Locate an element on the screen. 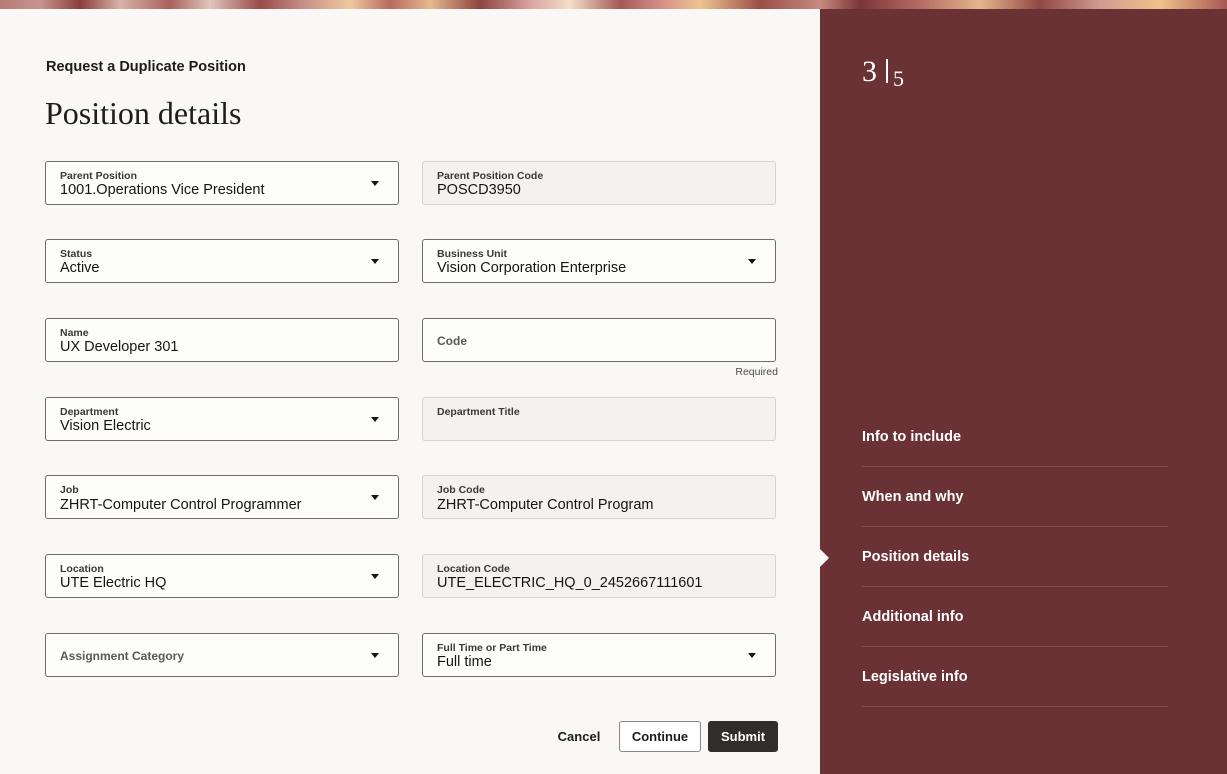 The height and width of the screenshot is (774, 1227). field-value: ZHRT-Computer Control Program is located at coordinates (545, 505).